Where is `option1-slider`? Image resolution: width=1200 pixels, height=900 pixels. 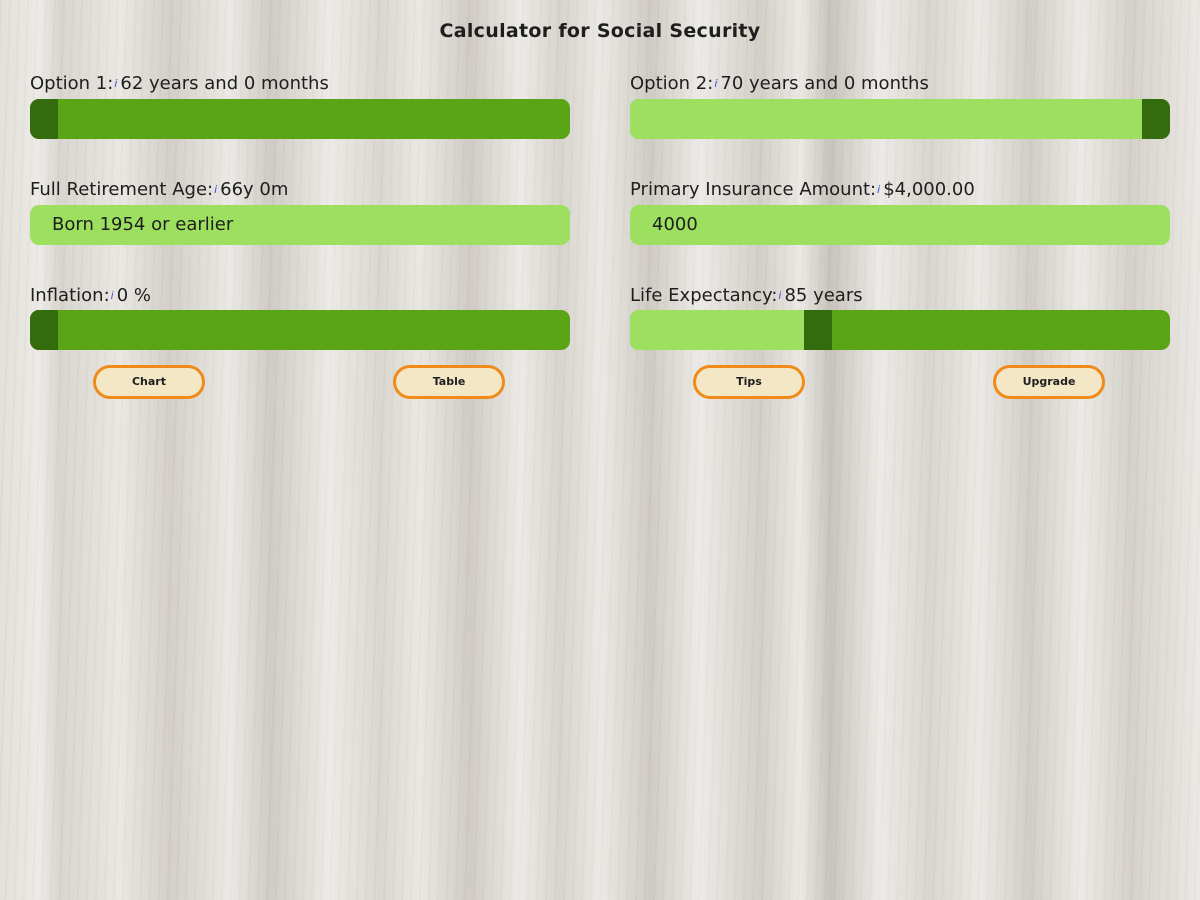 option1-slider is located at coordinates (300, 119).